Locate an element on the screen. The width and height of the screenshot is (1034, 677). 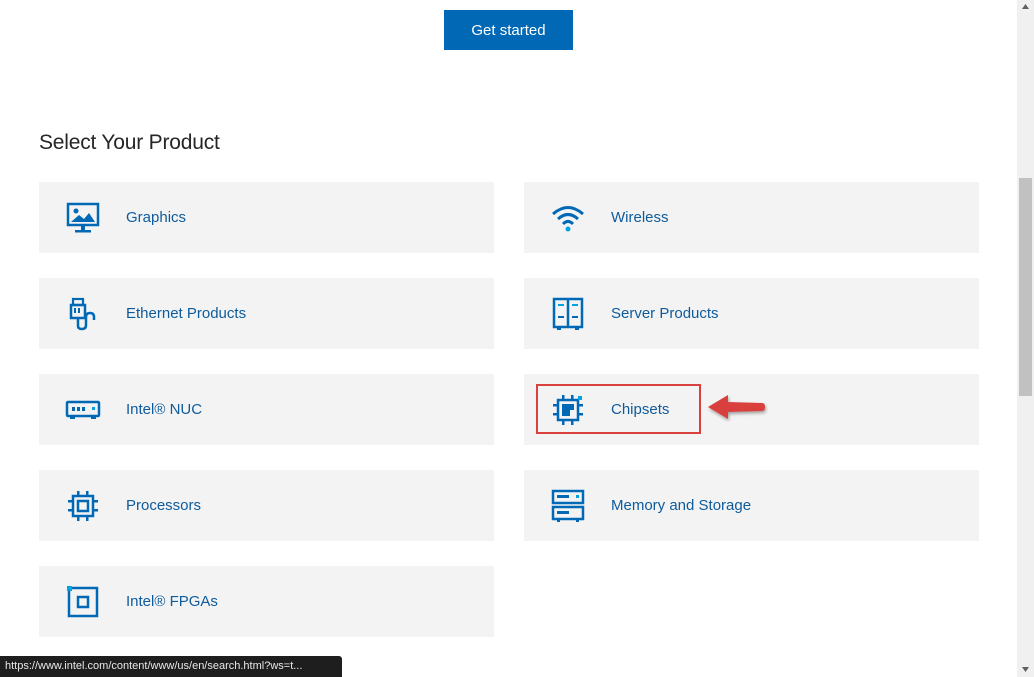
scrollbar-thumb is located at coordinates (1025, 287).